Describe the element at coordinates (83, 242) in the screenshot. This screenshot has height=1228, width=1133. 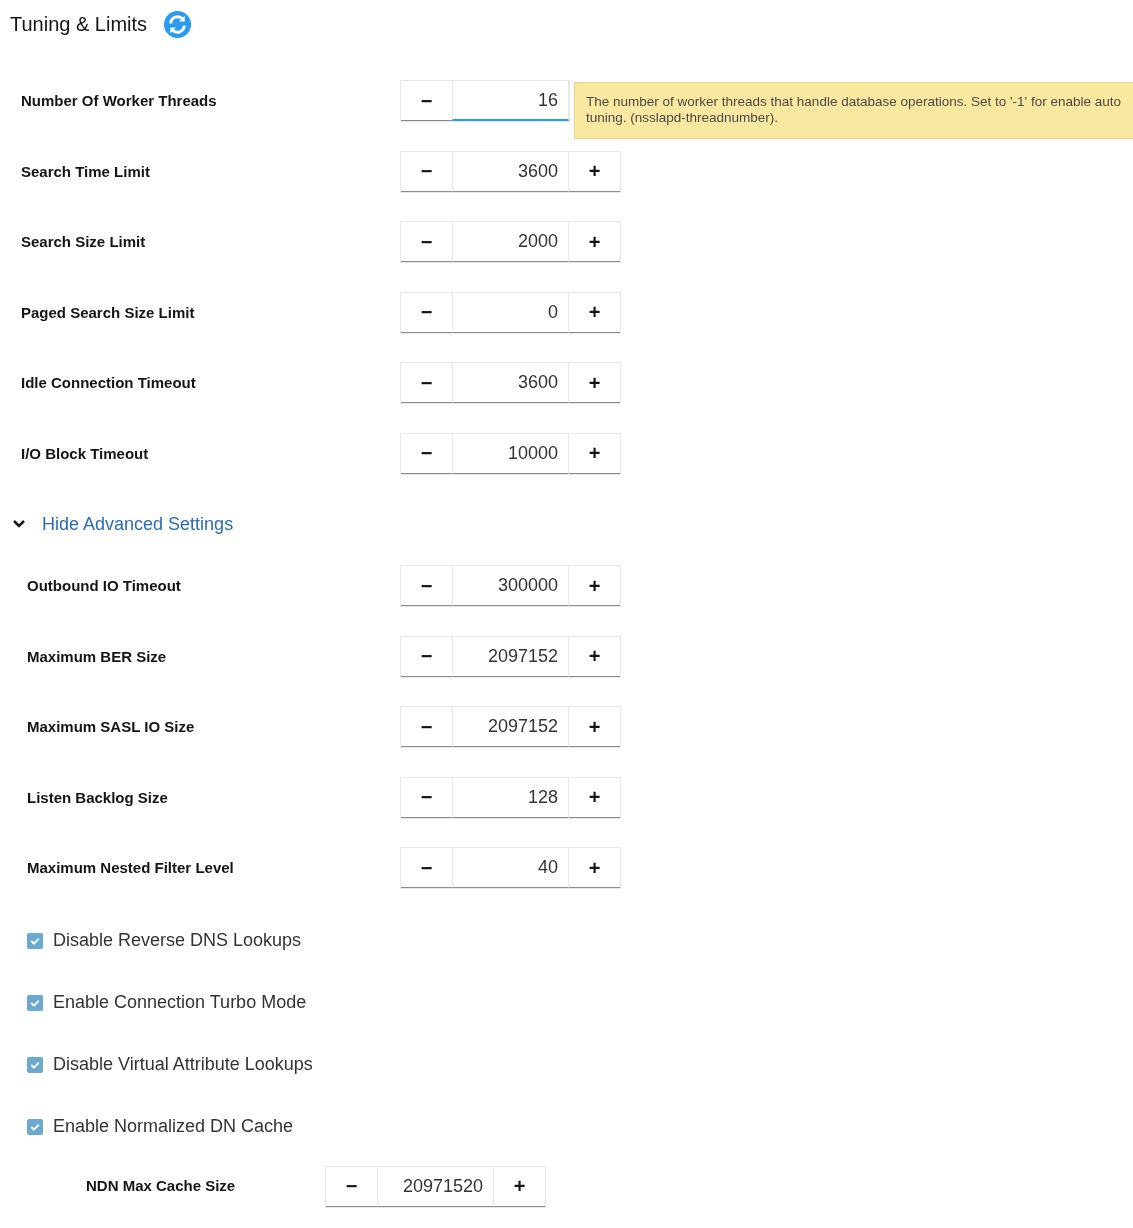
I see `field-label: Search Size Limit` at that location.